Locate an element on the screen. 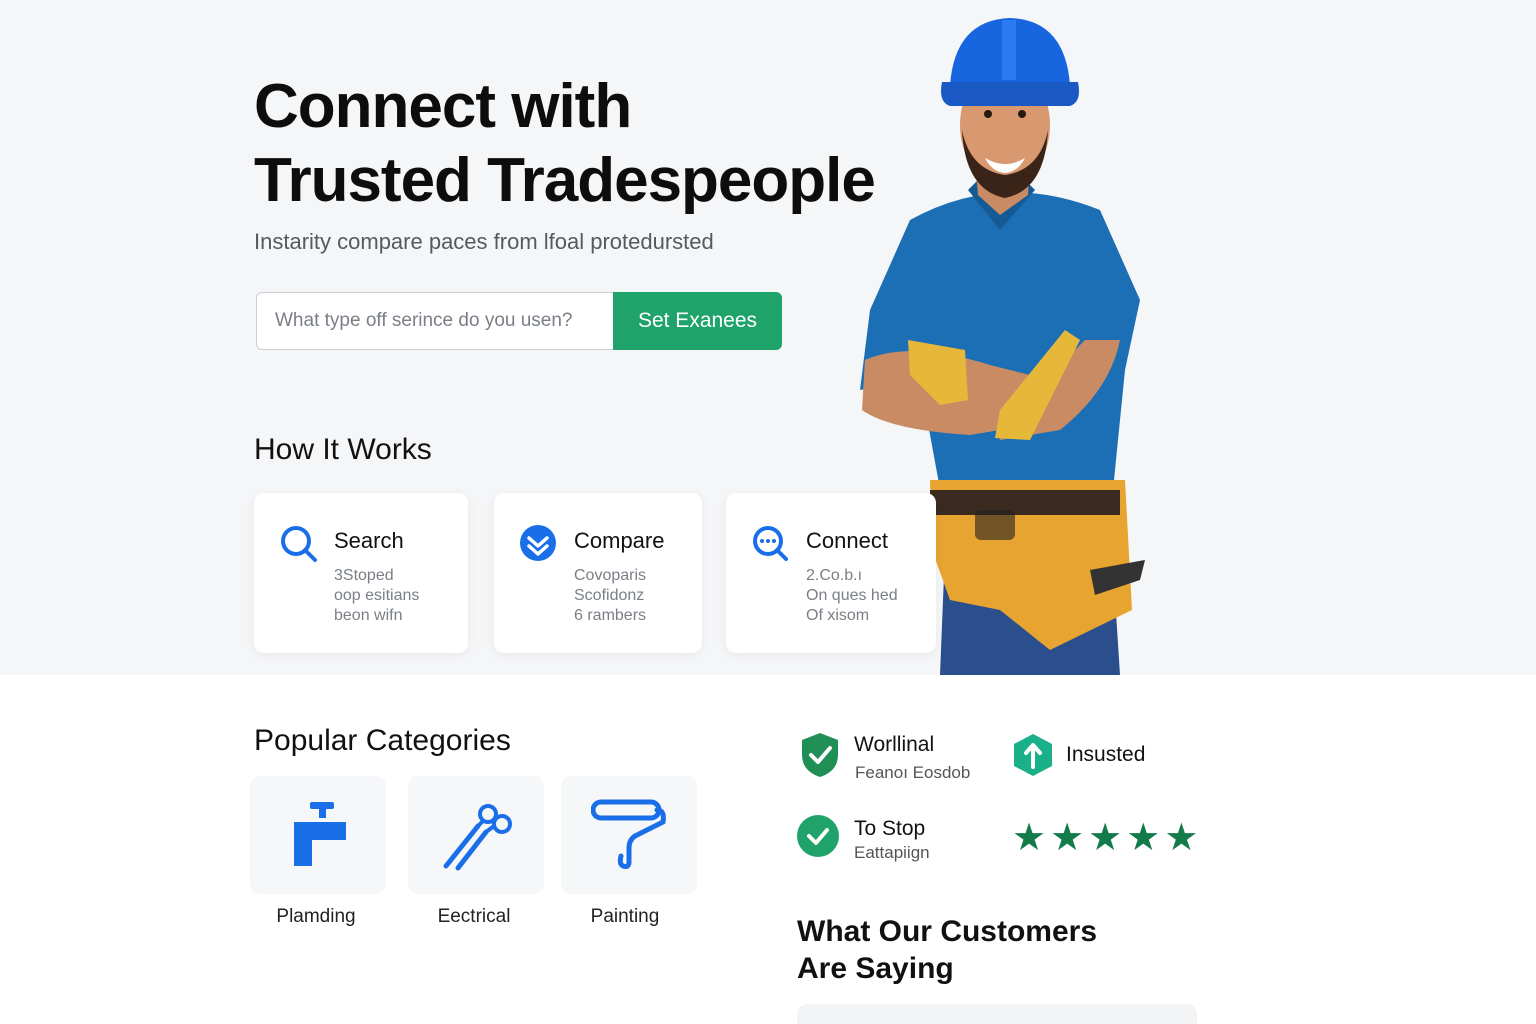 The height and width of the screenshot is (1024, 1536). category-tile-electrical is located at coordinates (476, 835).